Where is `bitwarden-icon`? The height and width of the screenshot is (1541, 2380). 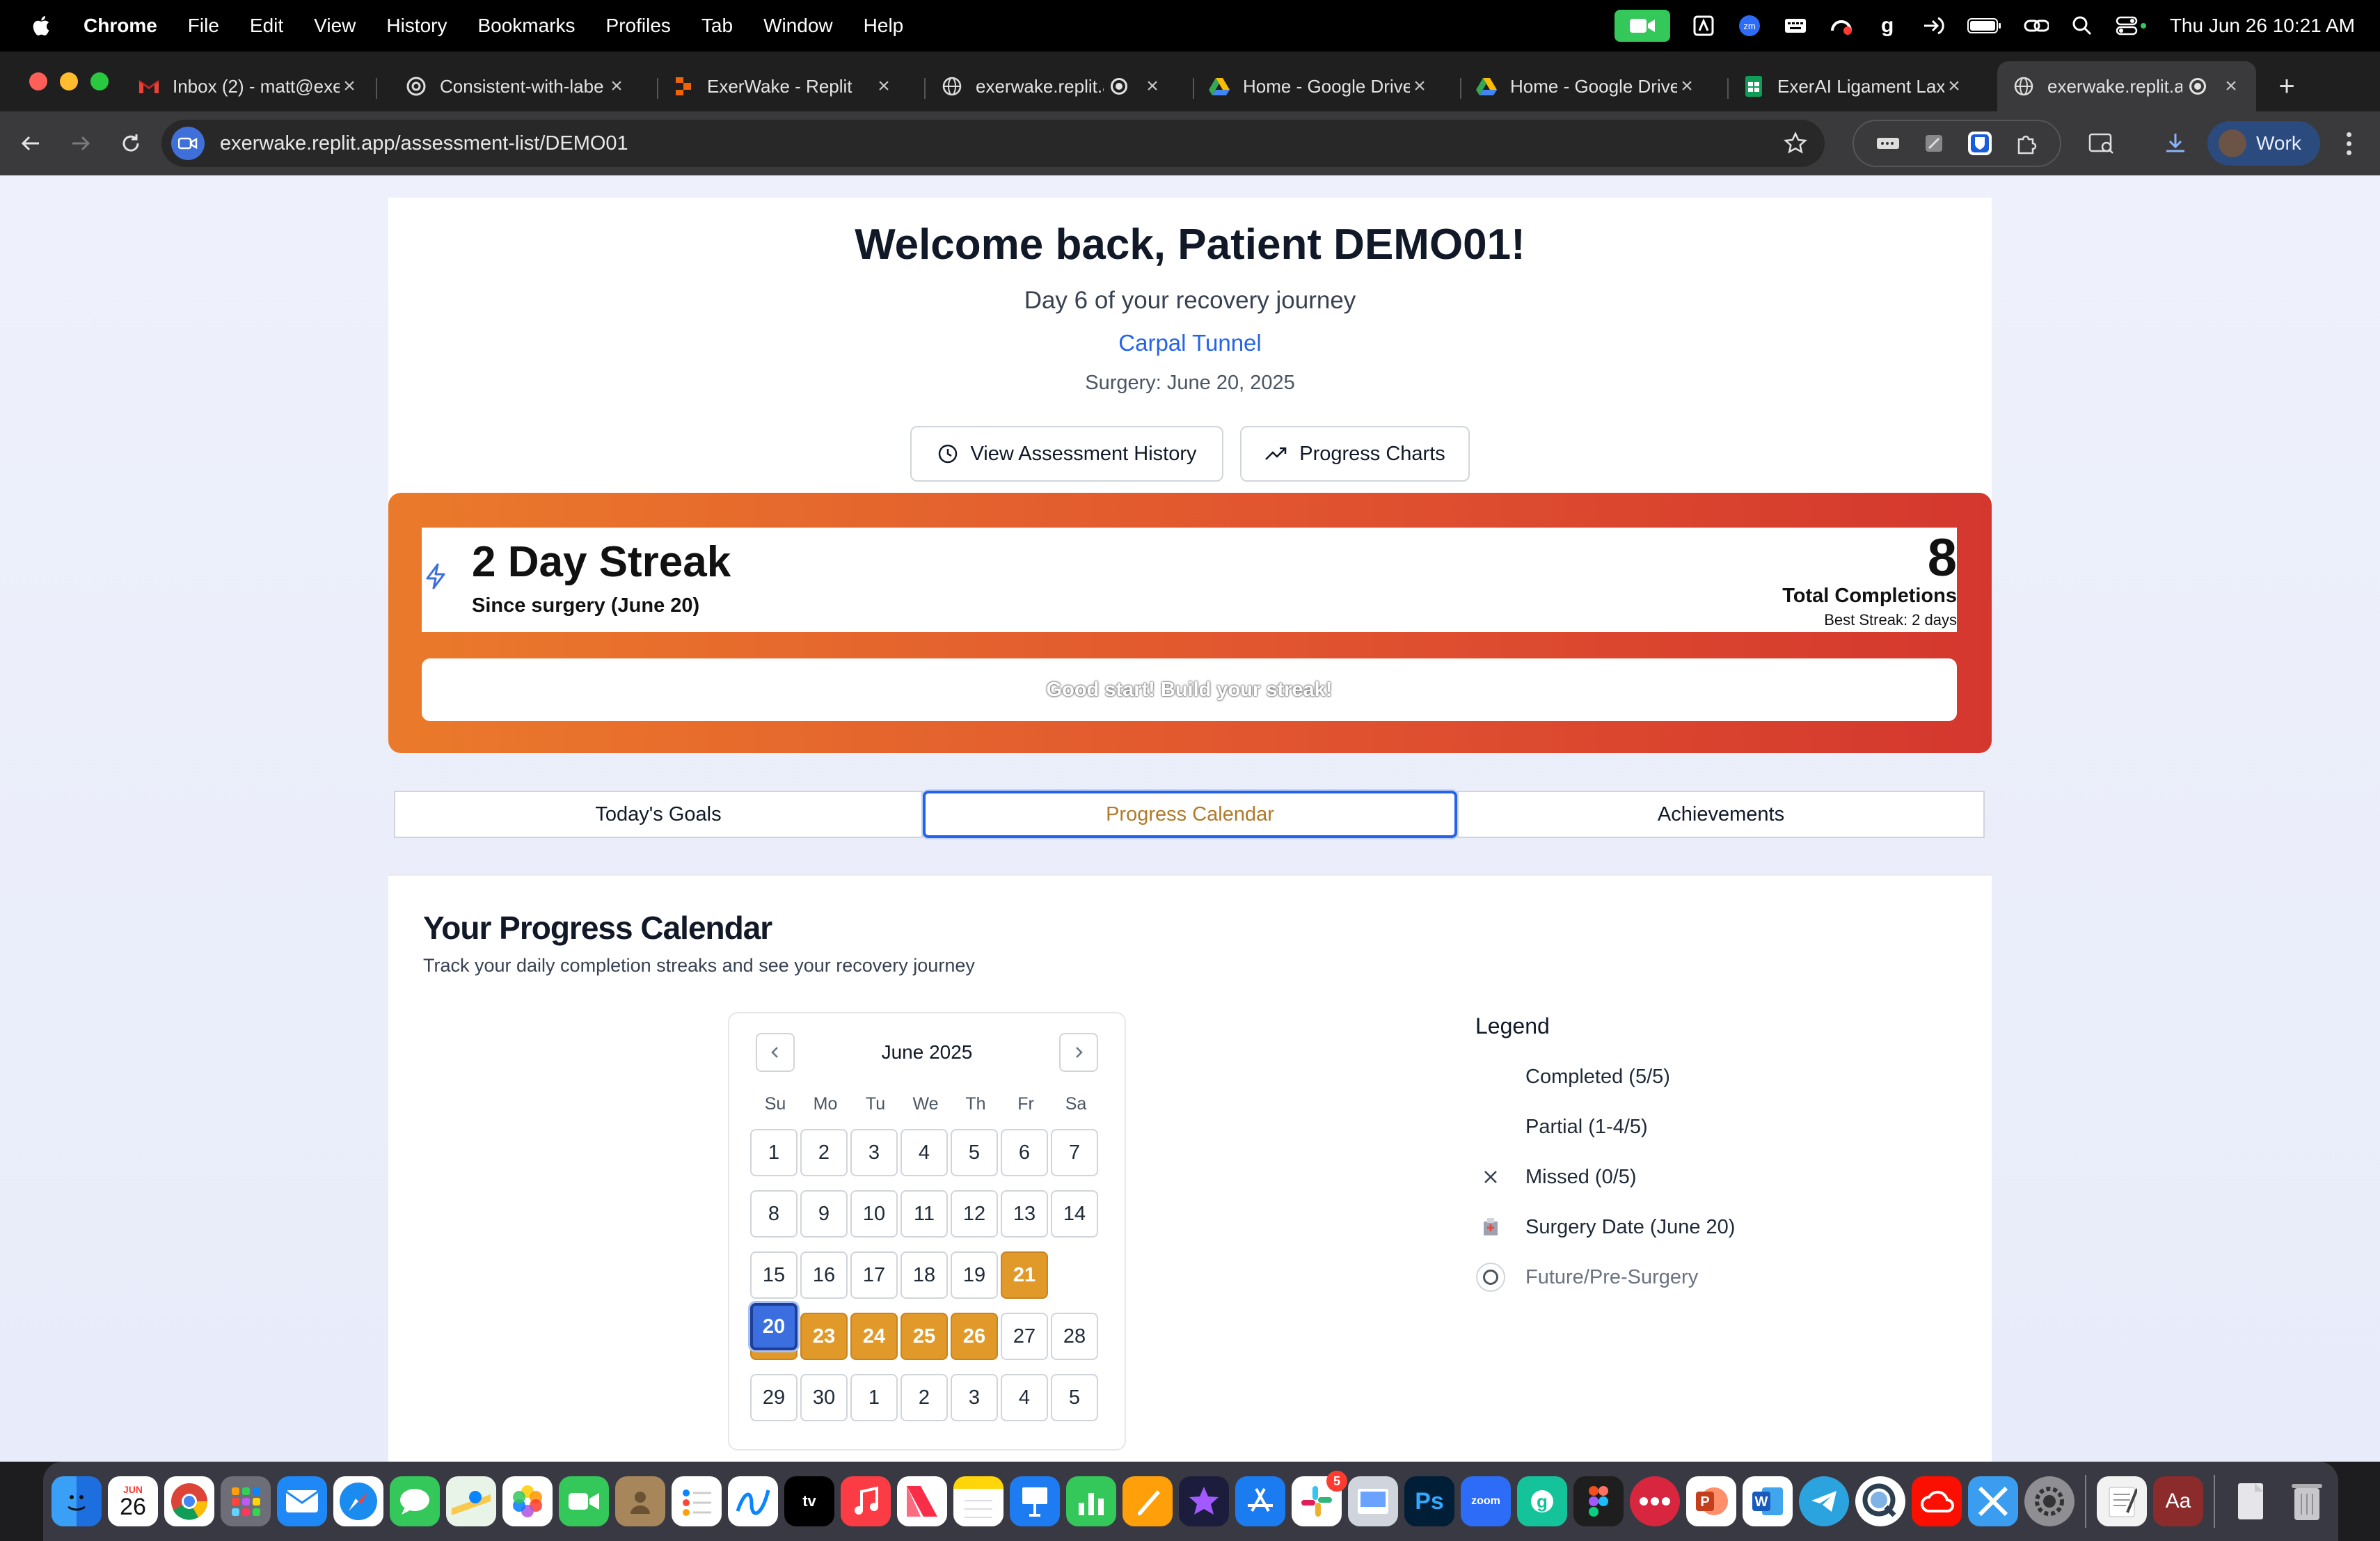 bitwarden-icon is located at coordinates (1980, 143).